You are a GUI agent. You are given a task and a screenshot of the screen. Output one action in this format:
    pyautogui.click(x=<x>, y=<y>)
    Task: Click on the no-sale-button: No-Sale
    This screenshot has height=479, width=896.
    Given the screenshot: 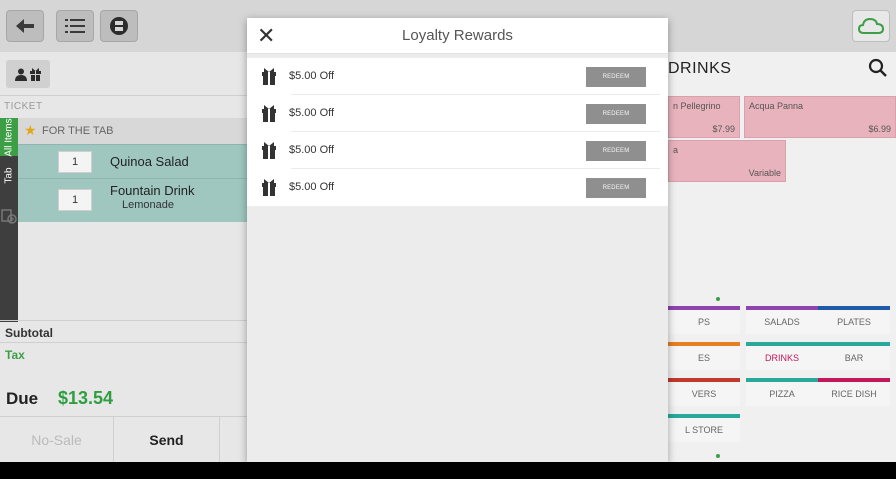 What is the action you would take?
    pyautogui.click(x=57, y=439)
    